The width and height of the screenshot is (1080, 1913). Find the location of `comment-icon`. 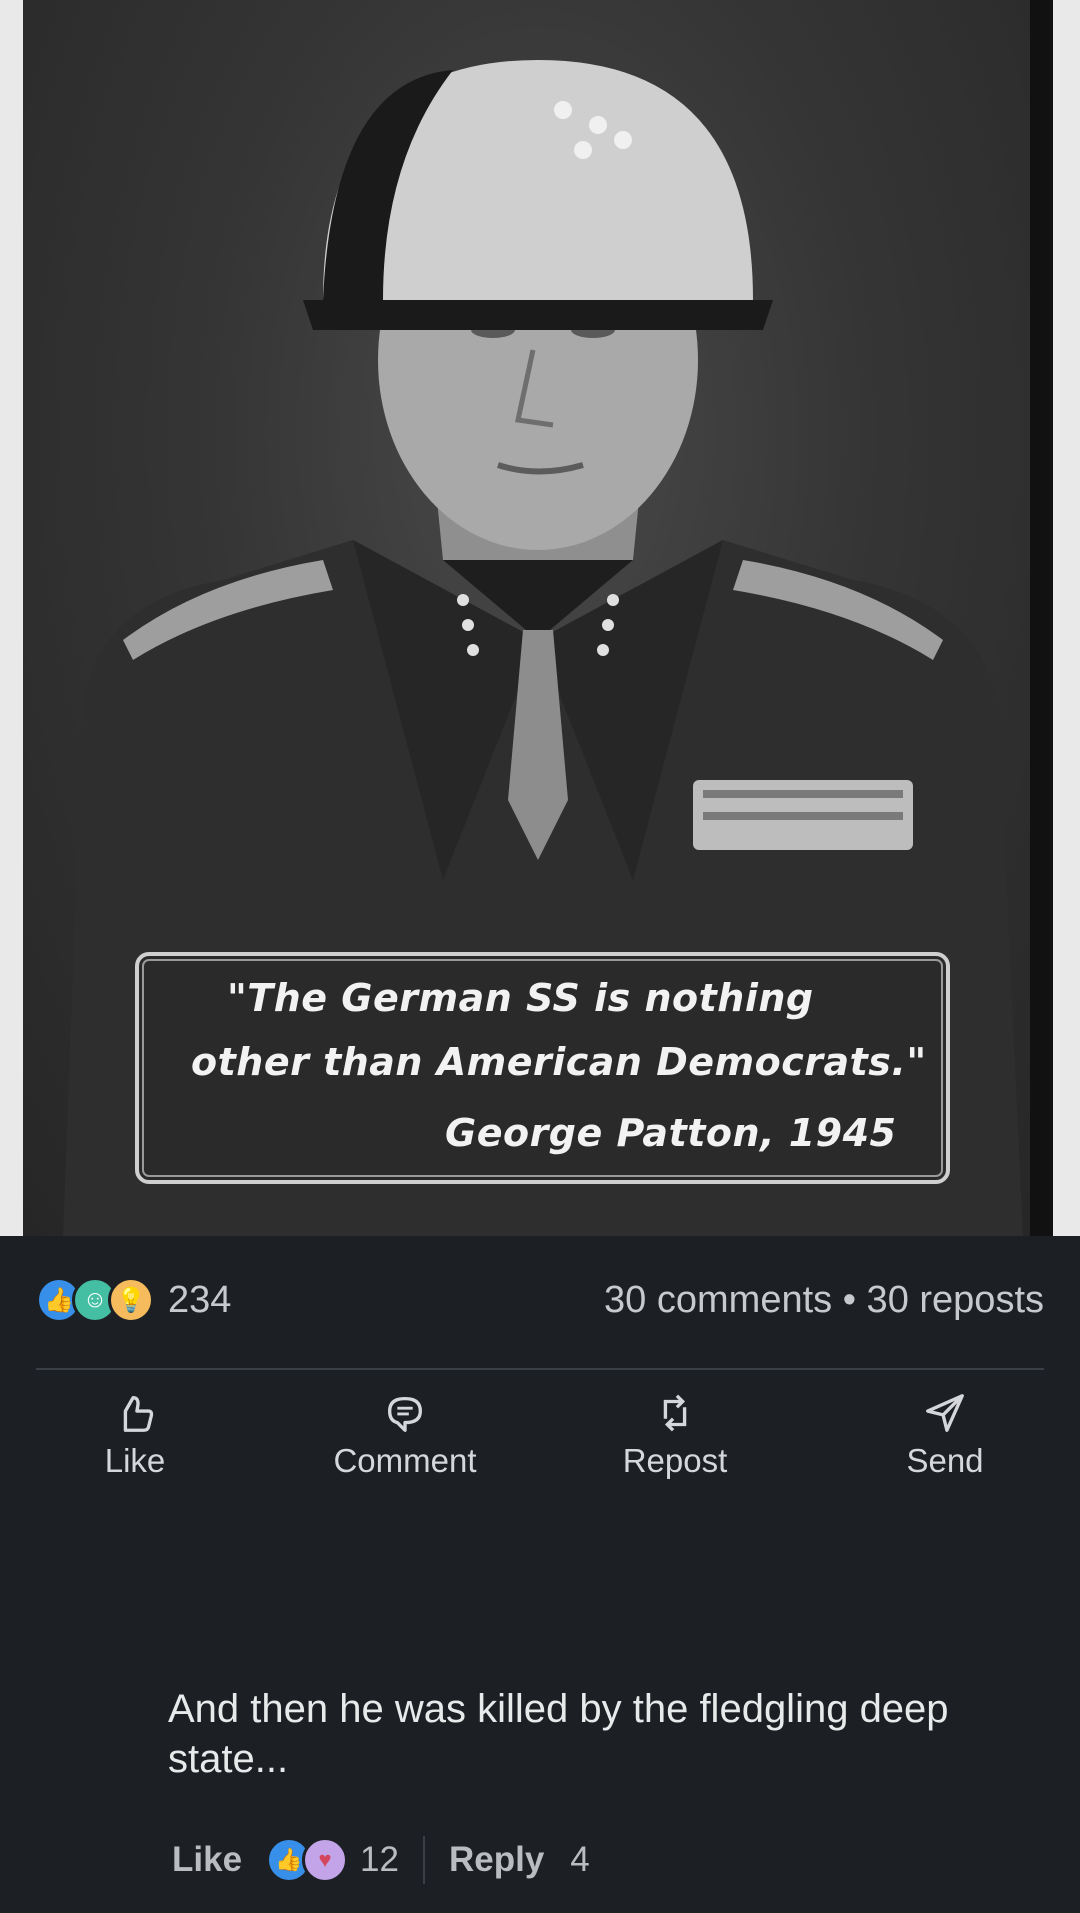

comment-icon is located at coordinates (405, 1414).